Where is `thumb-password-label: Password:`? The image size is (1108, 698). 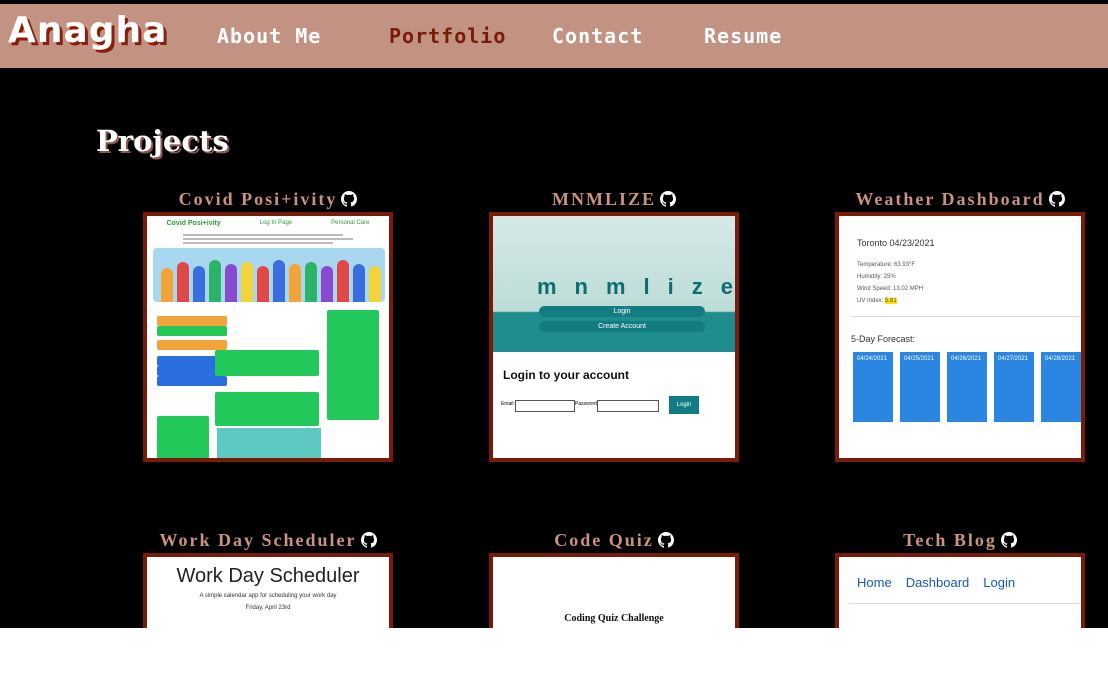 thumb-password-label: Password: is located at coordinates (587, 404).